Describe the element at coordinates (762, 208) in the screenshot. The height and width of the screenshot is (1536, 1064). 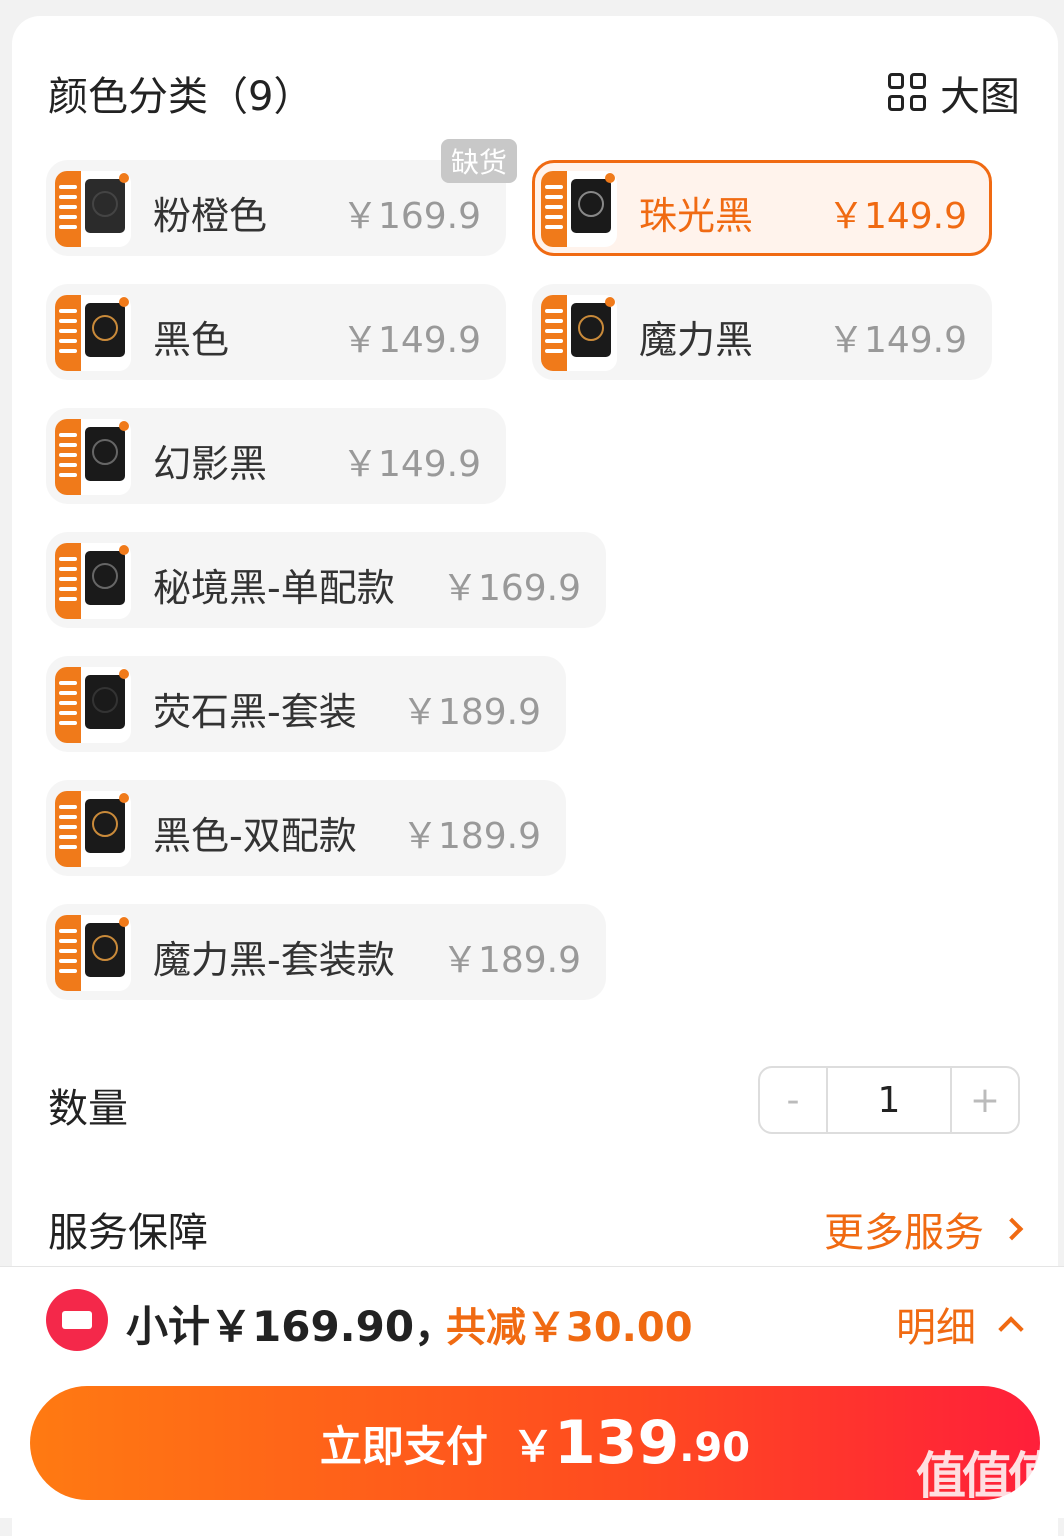
I see `sku-option-pearl-black: 珠光黑 ￥149.9` at that location.